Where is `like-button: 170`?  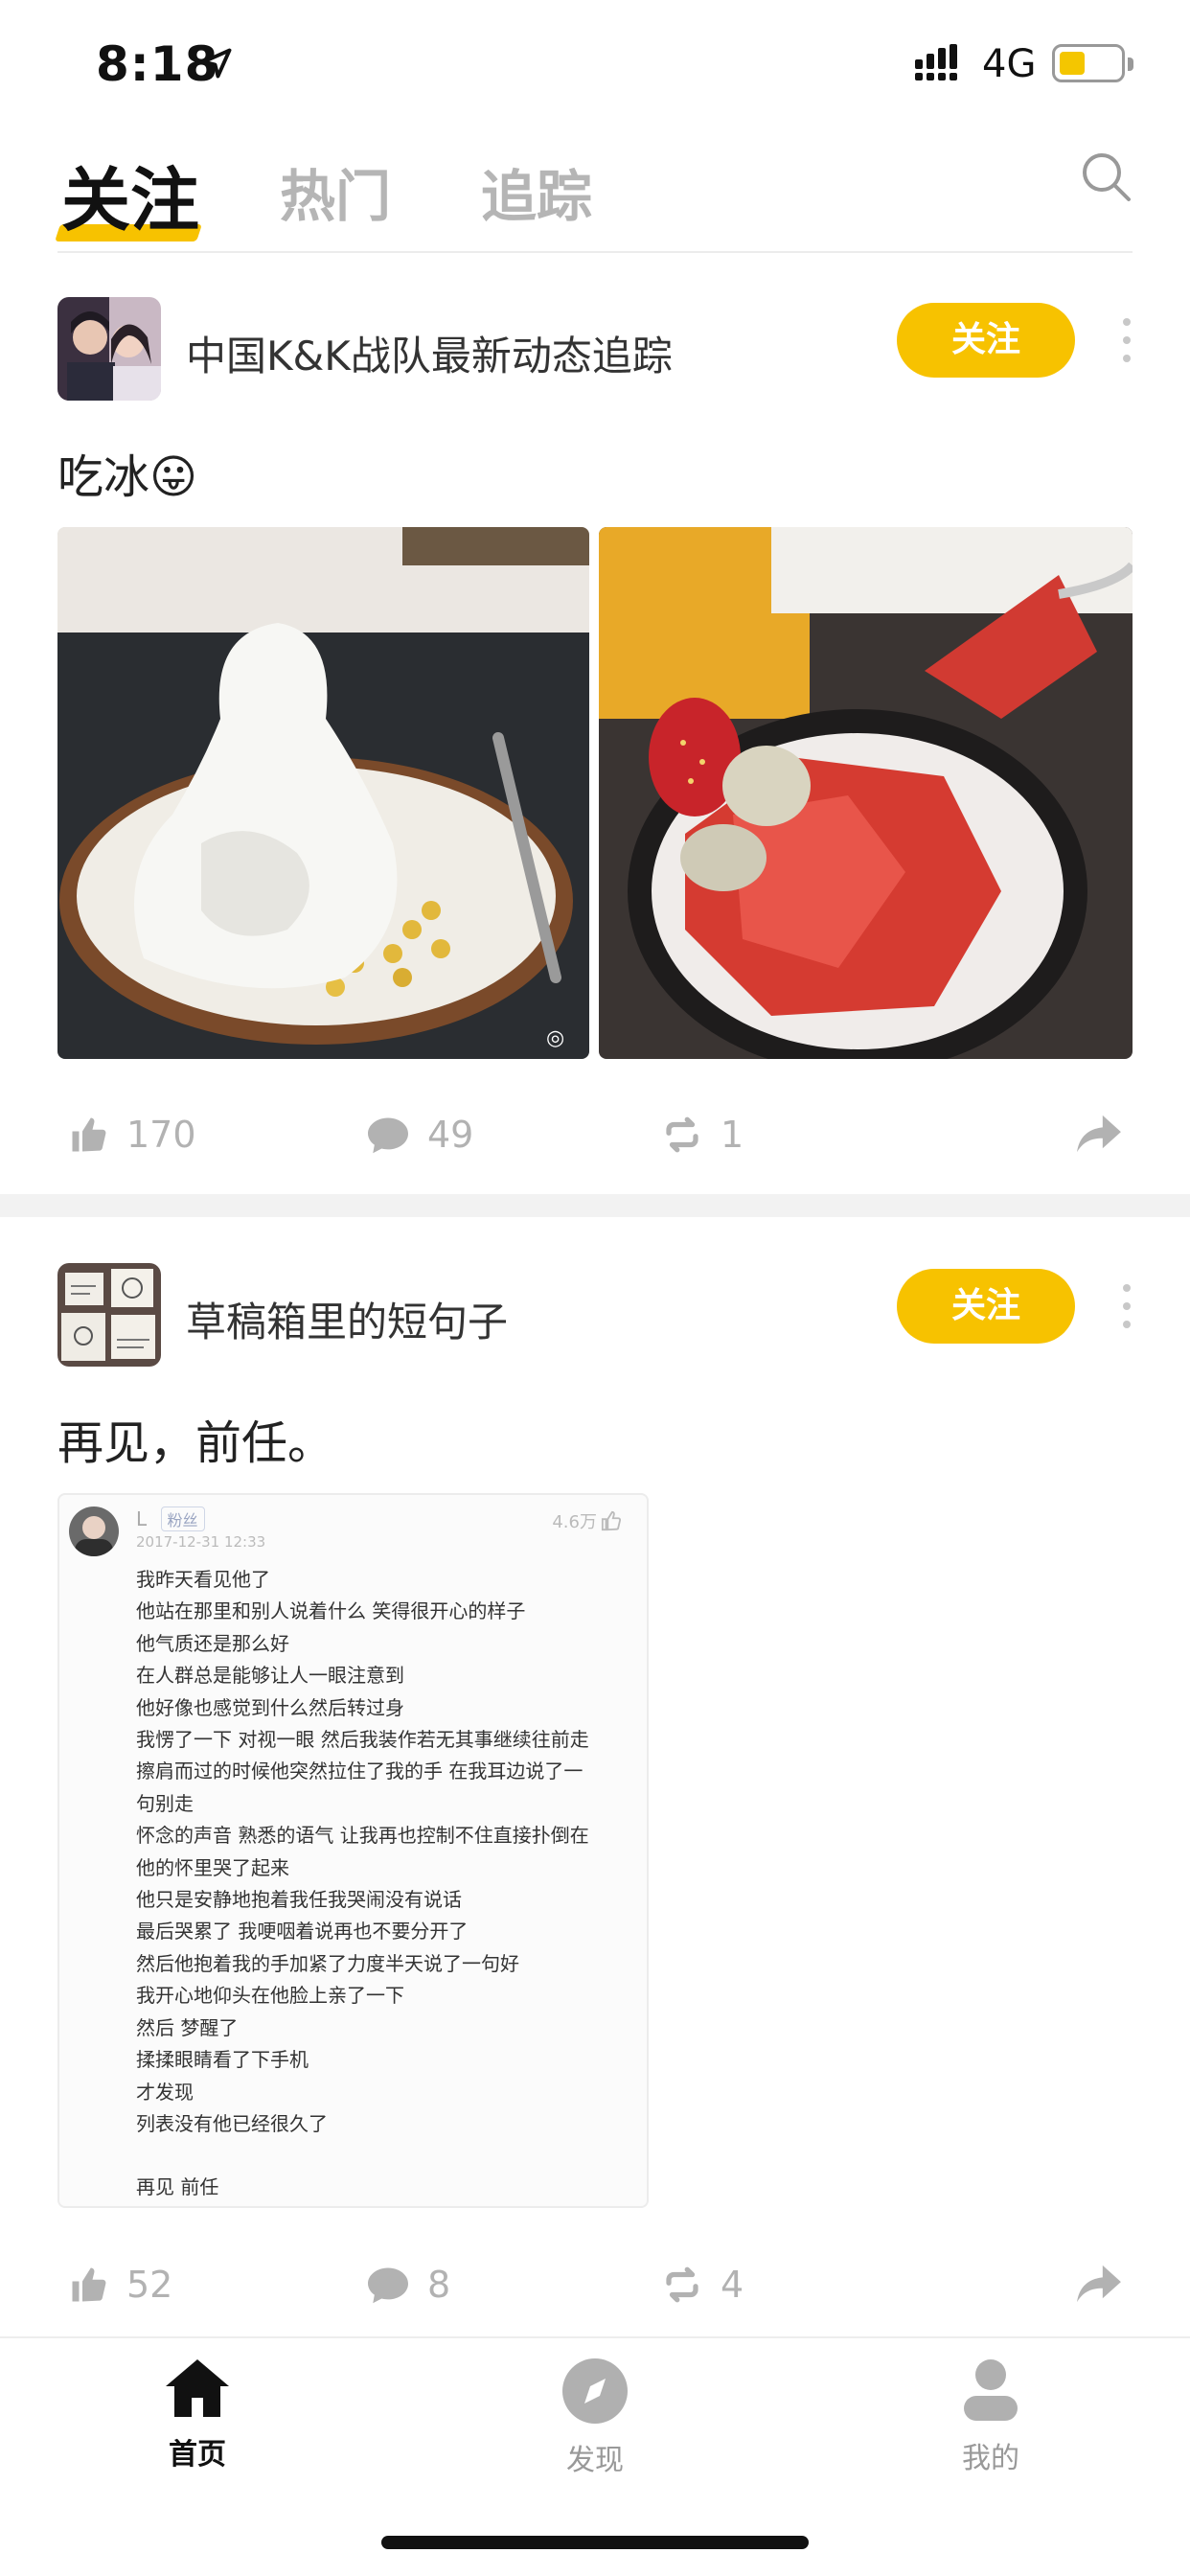 like-button: 170 is located at coordinates (132, 1135).